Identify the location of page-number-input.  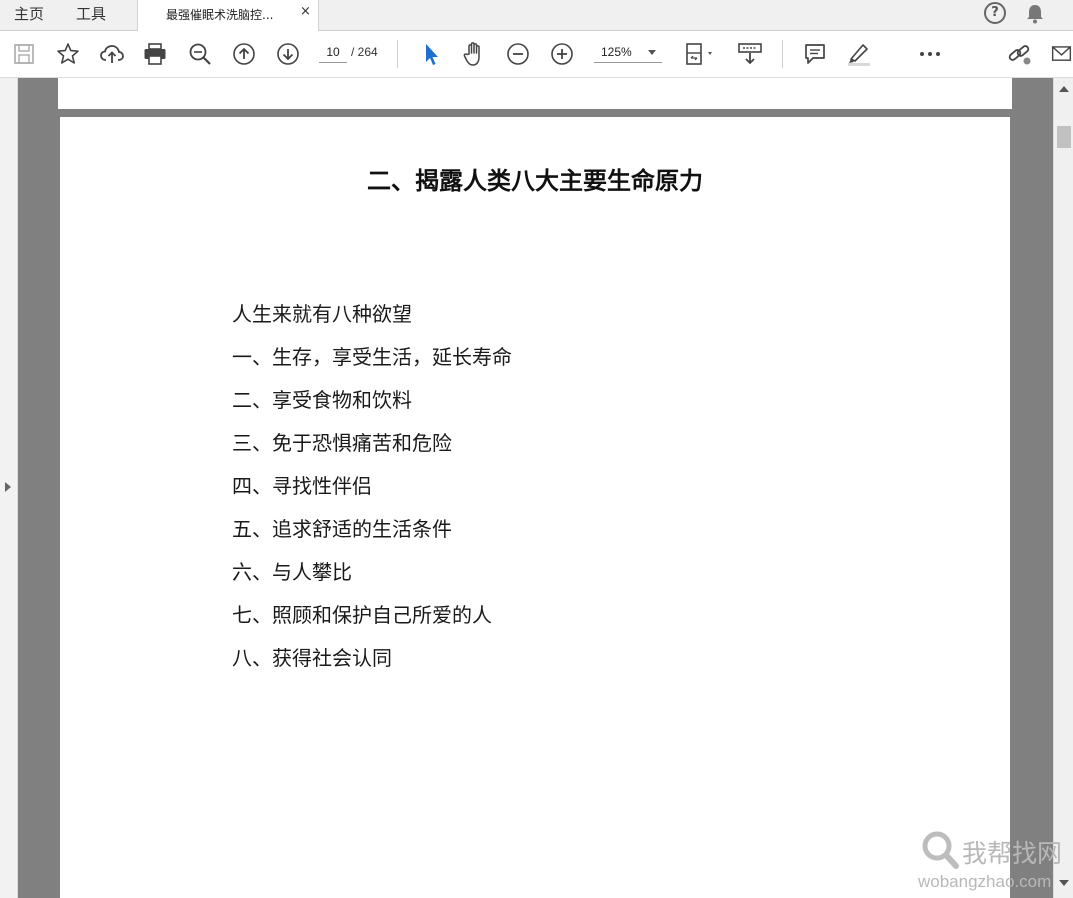
(333, 52).